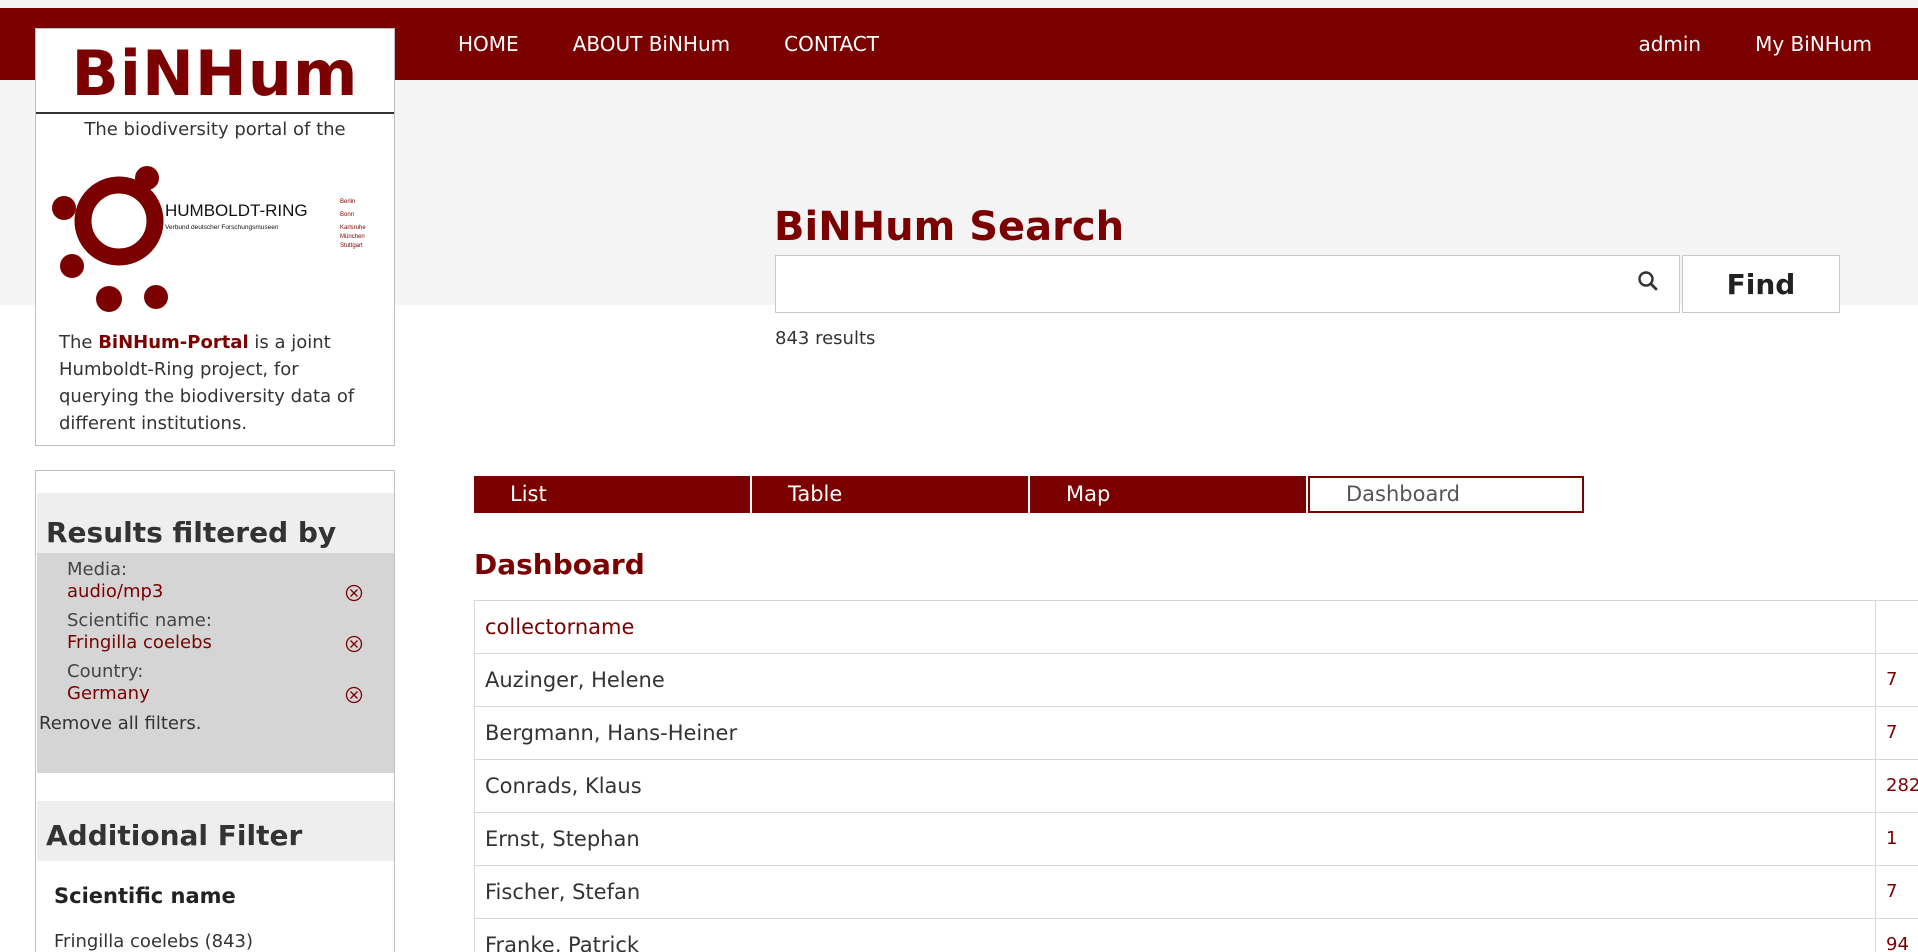 The height and width of the screenshot is (952, 1918). What do you see at coordinates (1728, 44) in the screenshot?
I see `user-nav: admin My BiNHum` at bounding box center [1728, 44].